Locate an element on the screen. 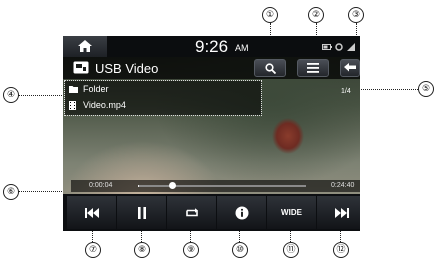 This screenshot has width=435, height=259. wide-label: WIDE is located at coordinates (291, 212).